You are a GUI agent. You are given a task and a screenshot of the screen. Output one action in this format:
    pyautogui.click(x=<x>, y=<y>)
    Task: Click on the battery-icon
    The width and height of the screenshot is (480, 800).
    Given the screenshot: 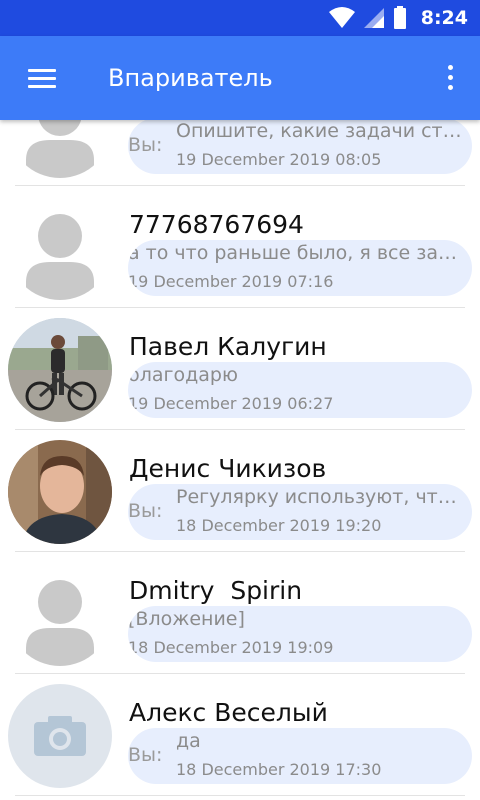 What is the action you would take?
    pyautogui.click(x=399, y=17)
    